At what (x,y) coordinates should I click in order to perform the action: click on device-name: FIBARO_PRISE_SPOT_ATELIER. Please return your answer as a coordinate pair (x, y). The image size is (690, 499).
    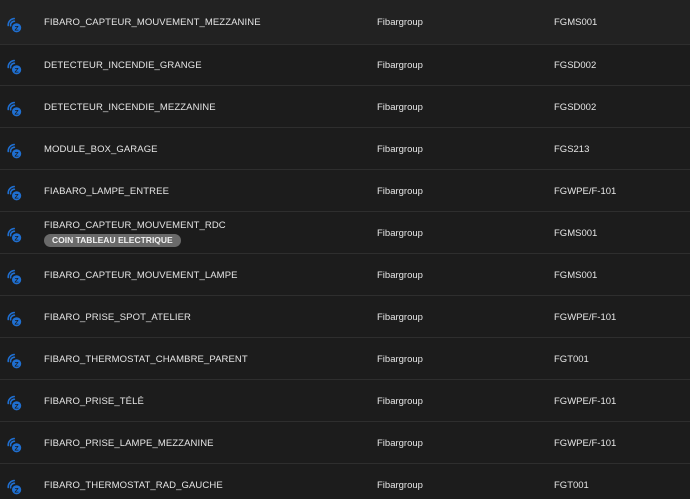
    Looking at the image, I should click on (117, 317).